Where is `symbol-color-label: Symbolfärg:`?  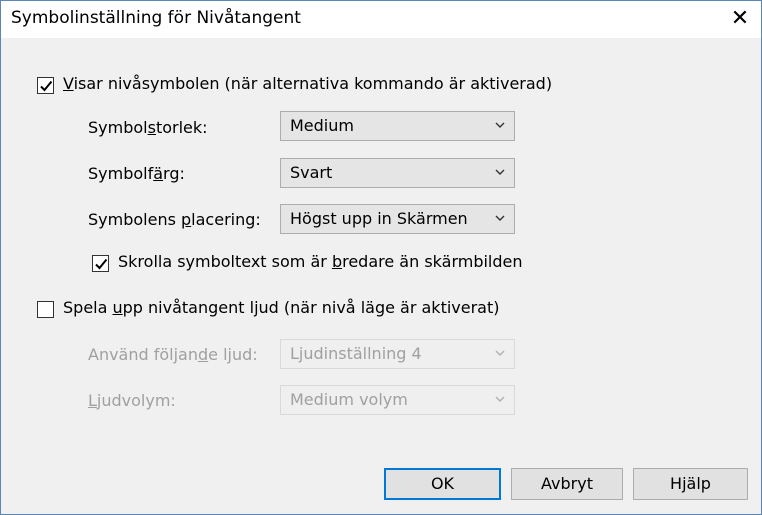
symbol-color-label: Symbolfärg: is located at coordinates (136, 173).